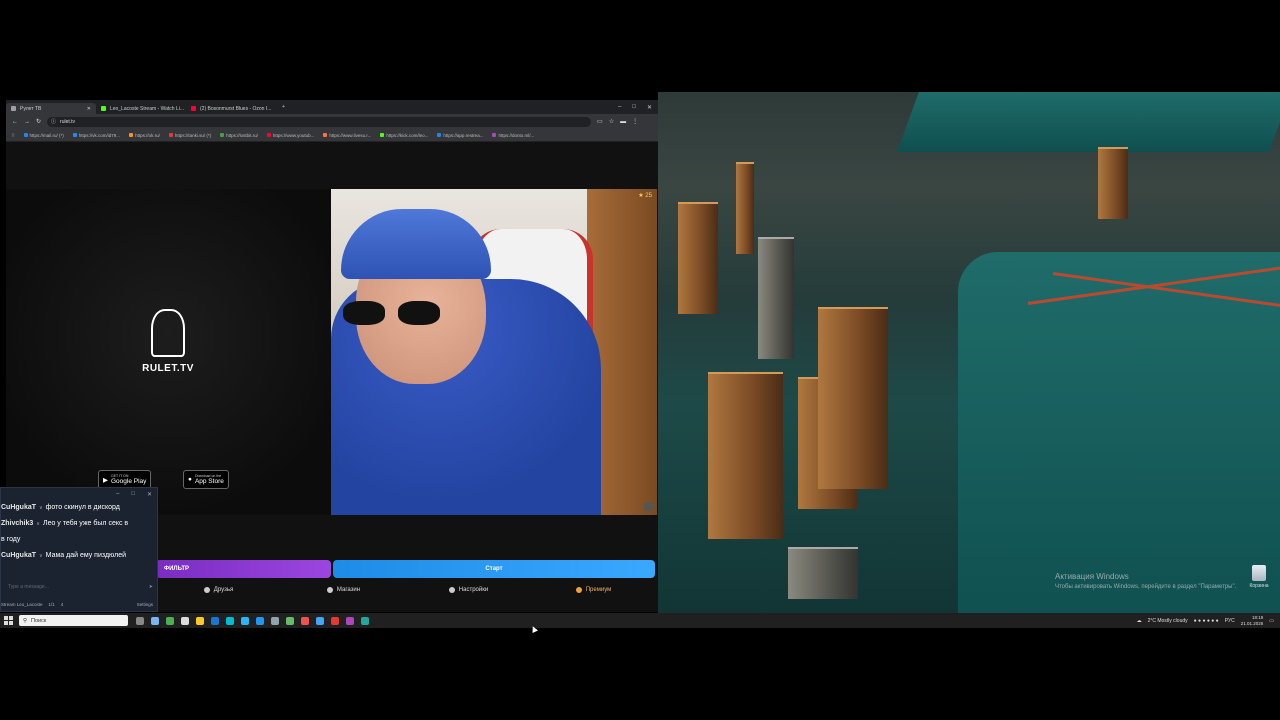  I want to click on tab-favicon-icon, so click(193, 108).